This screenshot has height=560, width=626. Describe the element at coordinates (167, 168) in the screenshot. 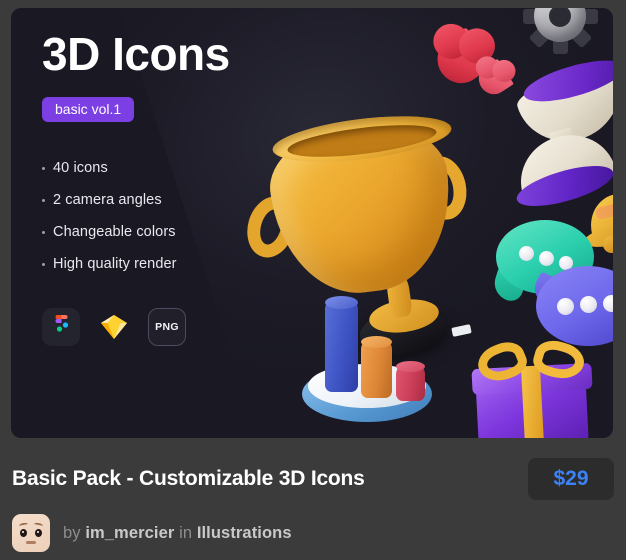

I see `list-item: 40 icons` at that location.